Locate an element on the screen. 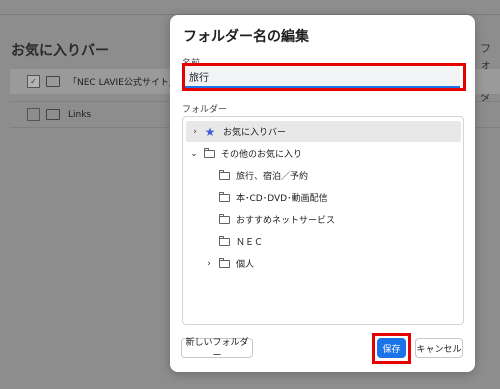 The image size is (500, 389). cancel-button: キャンセル is located at coordinates (439, 348).